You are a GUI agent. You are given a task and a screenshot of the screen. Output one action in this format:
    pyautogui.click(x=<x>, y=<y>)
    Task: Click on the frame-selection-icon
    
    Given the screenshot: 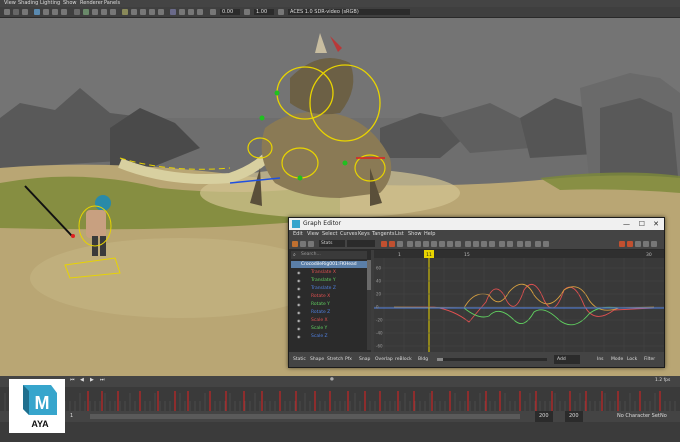 What is the action you would take?
    pyautogui.click(x=392, y=244)
    